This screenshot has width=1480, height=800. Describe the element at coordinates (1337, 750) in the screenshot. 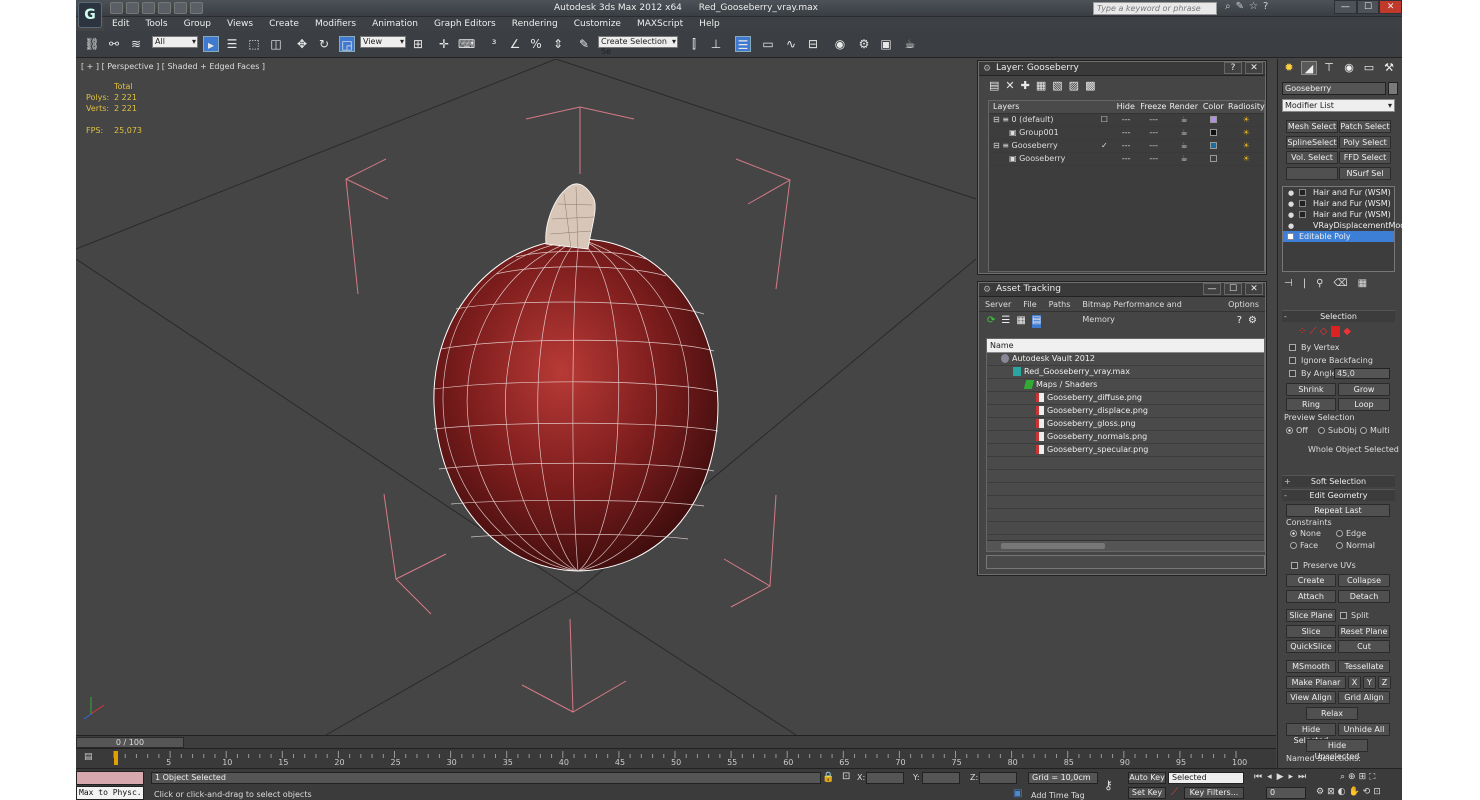

I see `hide-unselected-button: Hide Unselected` at that location.